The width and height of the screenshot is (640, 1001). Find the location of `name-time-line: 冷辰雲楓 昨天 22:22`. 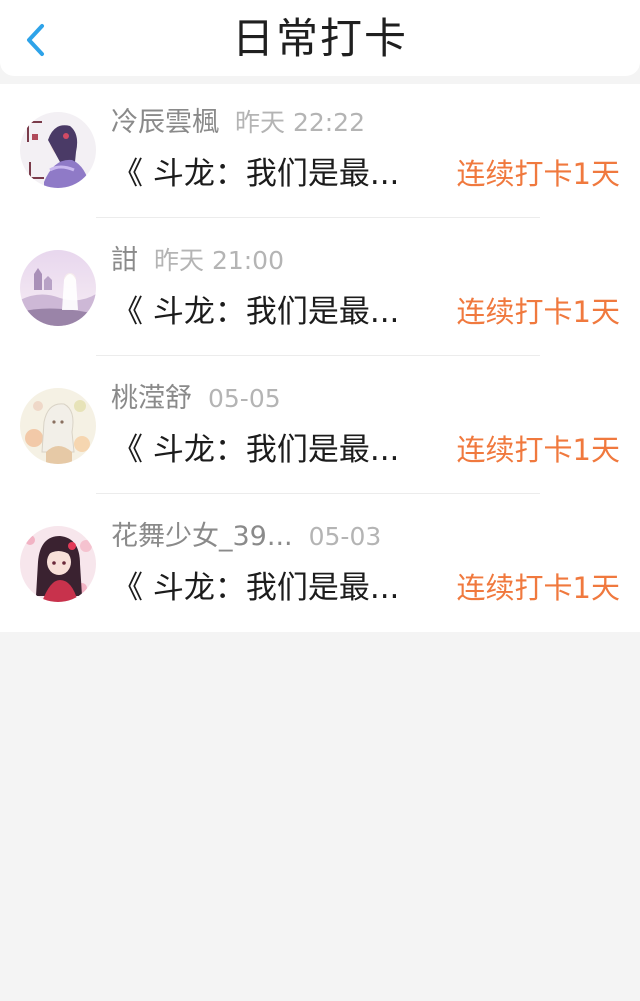

name-time-line: 冷辰雲楓 昨天 22:22 is located at coordinates (238, 124).